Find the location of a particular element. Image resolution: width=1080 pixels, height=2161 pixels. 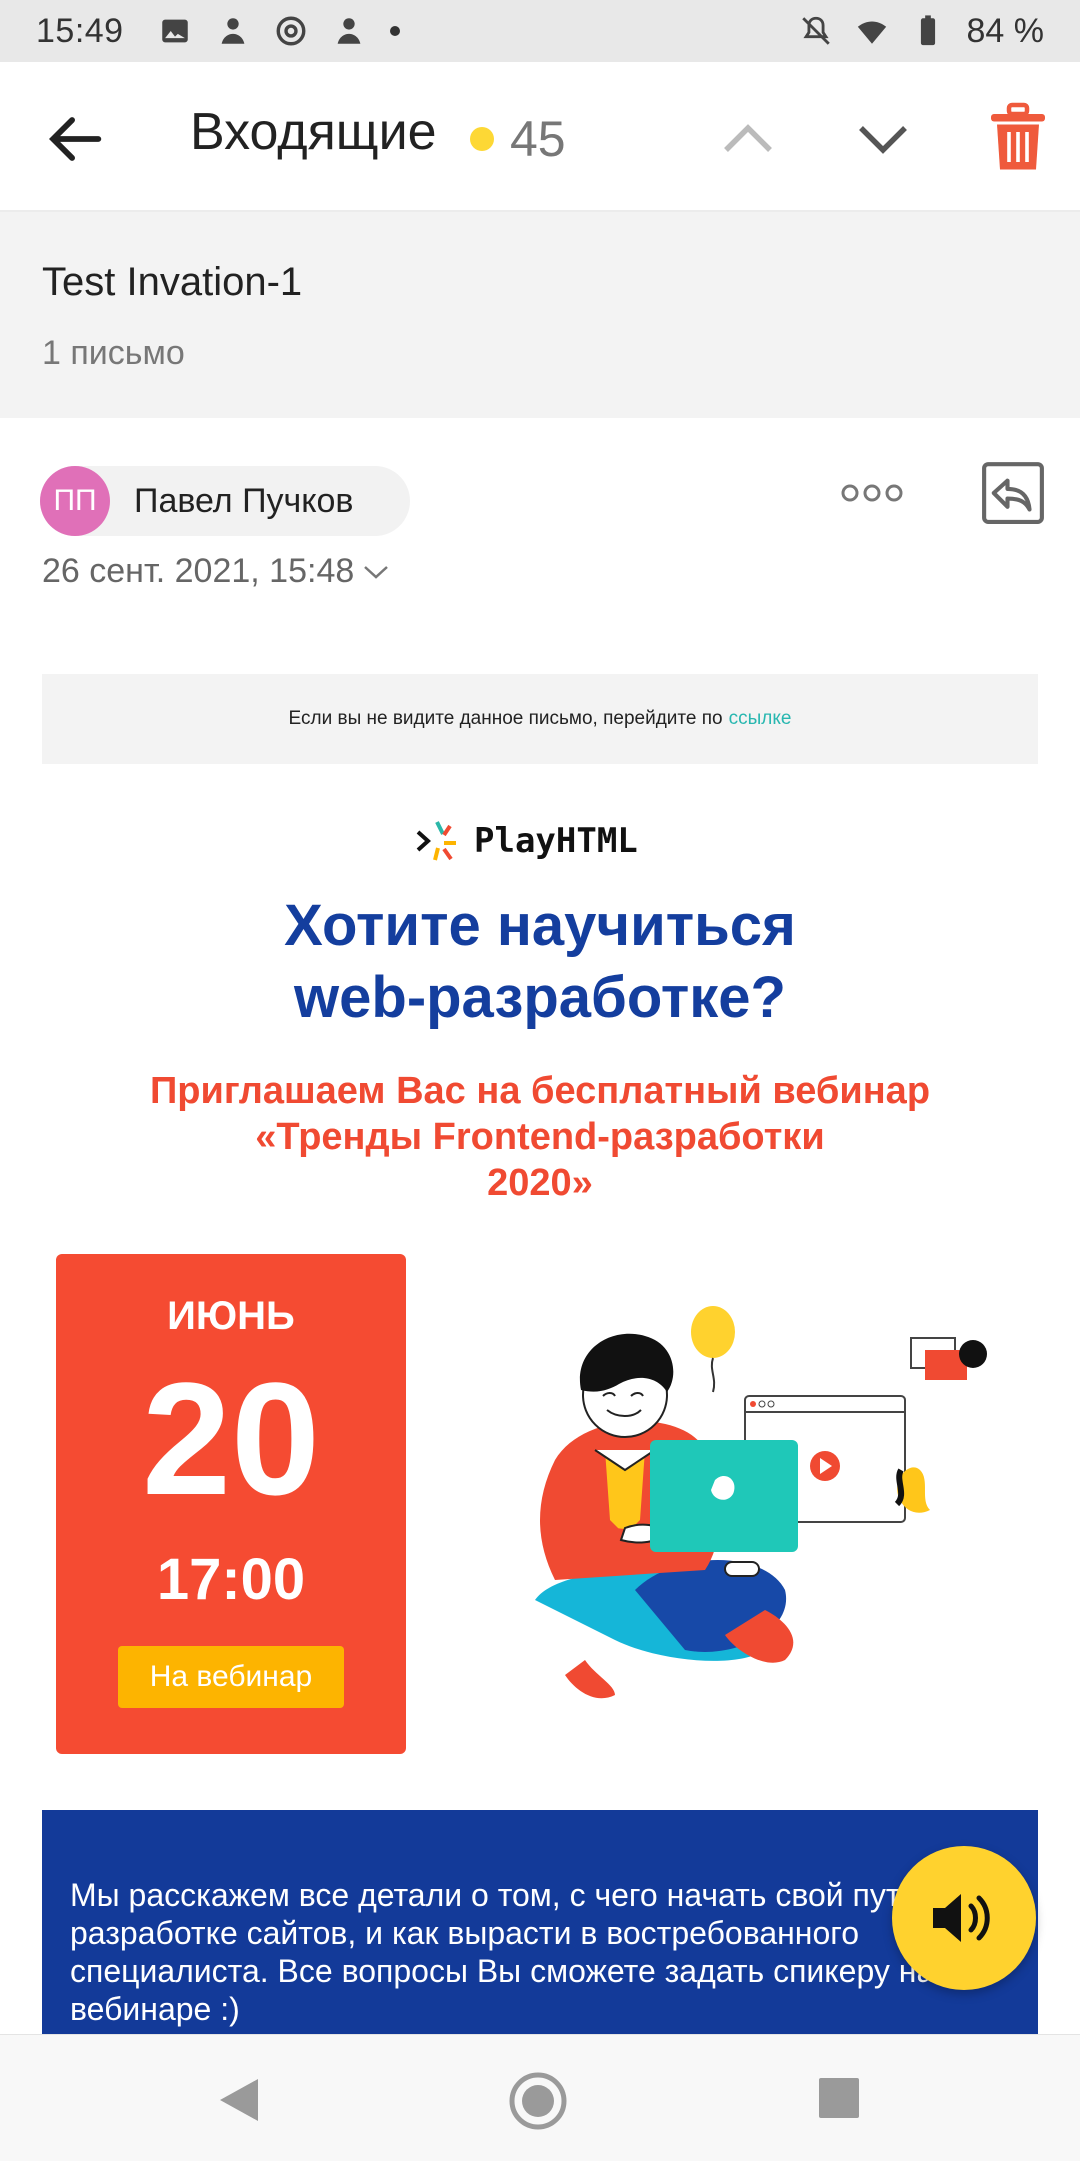

event-month: ИЮНЬ is located at coordinates (231, 1316).